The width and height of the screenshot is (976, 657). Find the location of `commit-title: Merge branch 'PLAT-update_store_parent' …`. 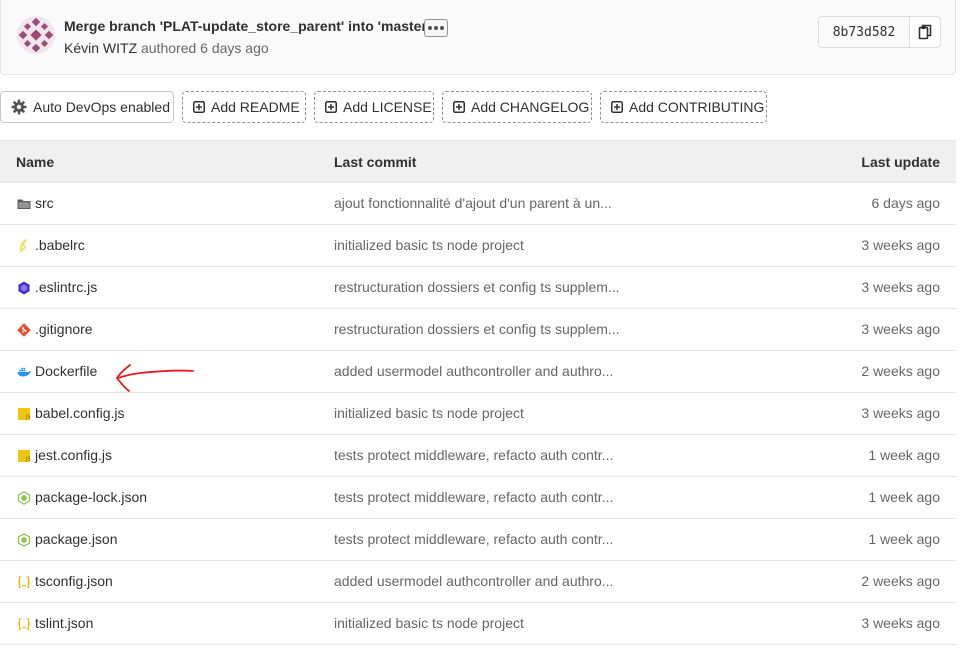

commit-title: Merge branch 'PLAT-update_store_parent' … is located at coordinates (247, 26).